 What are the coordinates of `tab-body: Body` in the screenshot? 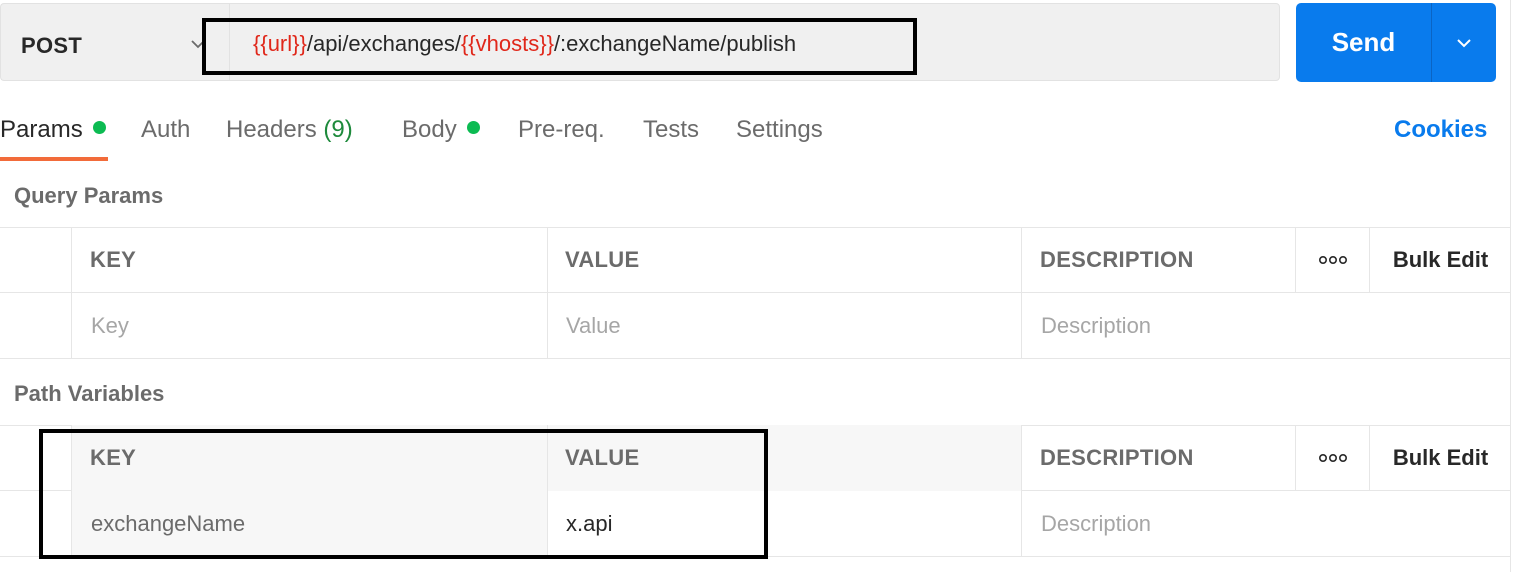 It's located at (441, 139).